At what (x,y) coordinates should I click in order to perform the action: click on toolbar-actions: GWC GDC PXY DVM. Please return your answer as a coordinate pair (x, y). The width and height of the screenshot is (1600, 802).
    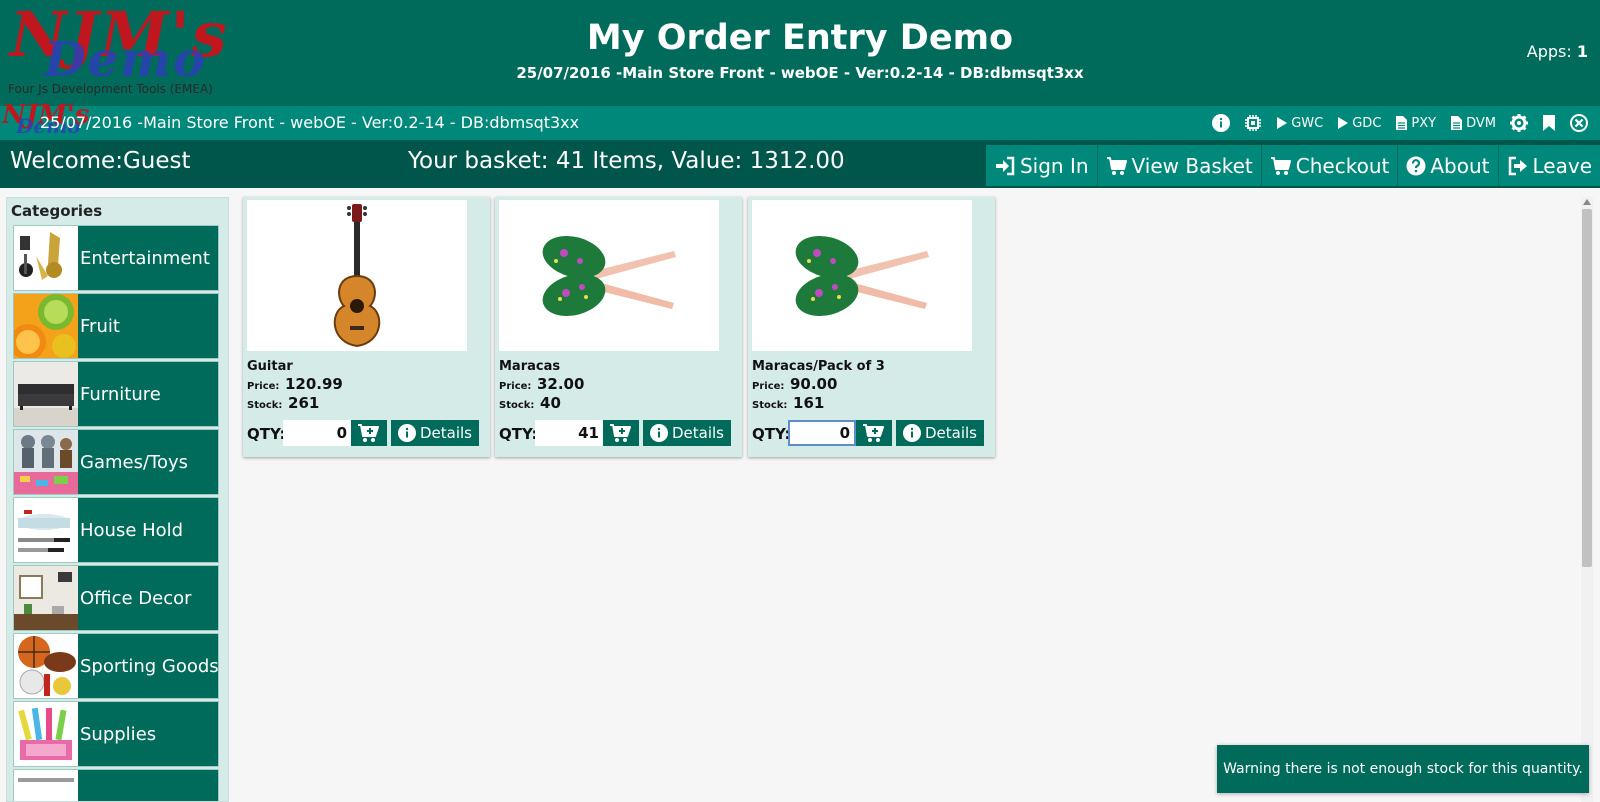
    Looking at the image, I should click on (1400, 123).